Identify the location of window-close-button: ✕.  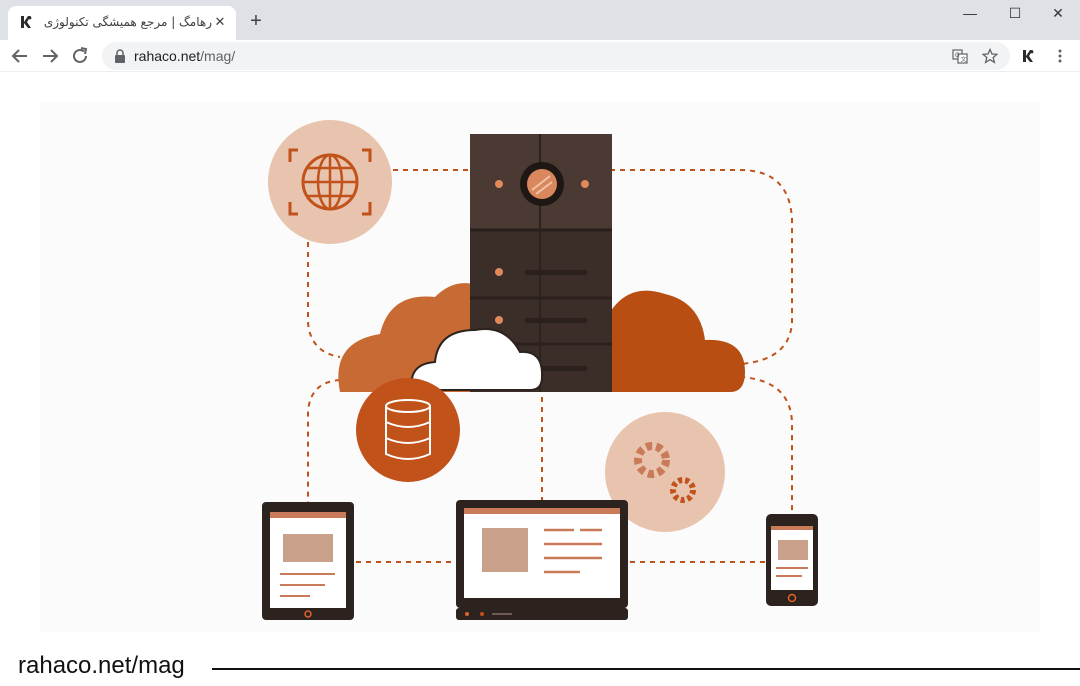
(1058, 13).